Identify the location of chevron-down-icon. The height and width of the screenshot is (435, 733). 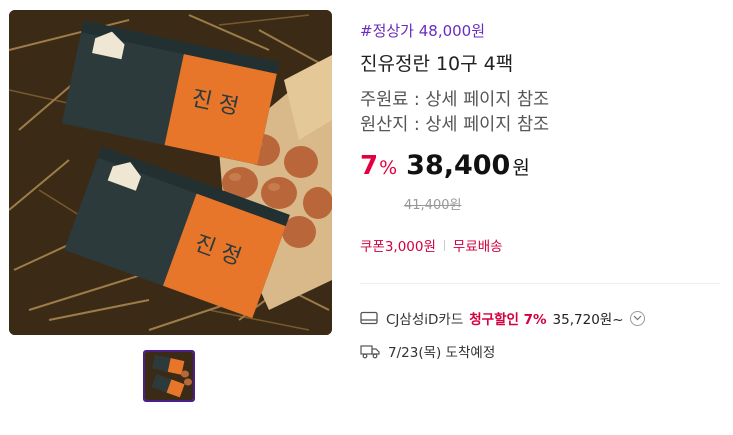
(637, 318).